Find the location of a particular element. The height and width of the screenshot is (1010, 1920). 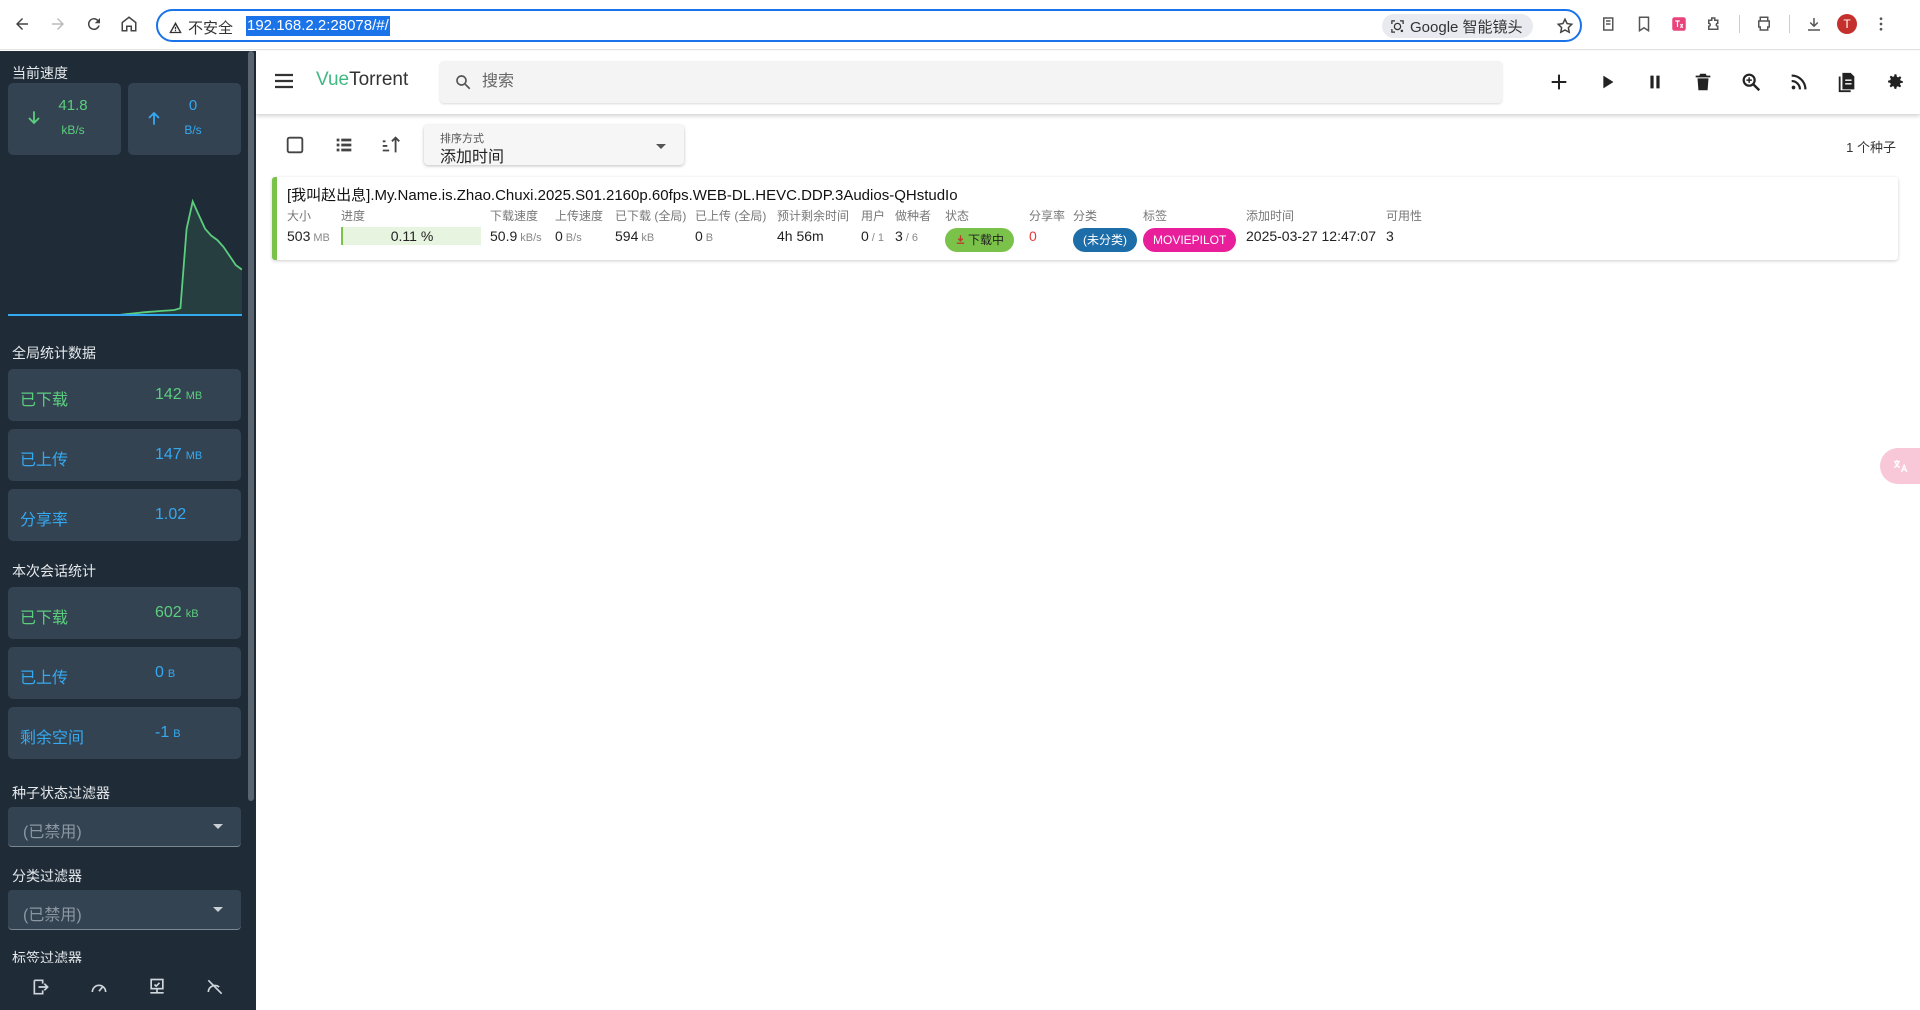

tags-column: 标签 MOVIEPILOT is located at coordinates (1190, 229).